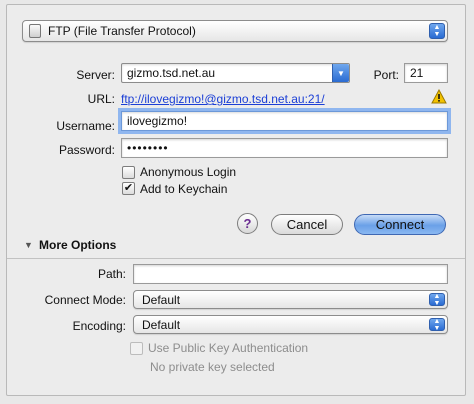 This screenshot has height=404, width=474. Describe the element at coordinates (284, 148) in the screenshot. I see `password-field: ••••••••` at that location.